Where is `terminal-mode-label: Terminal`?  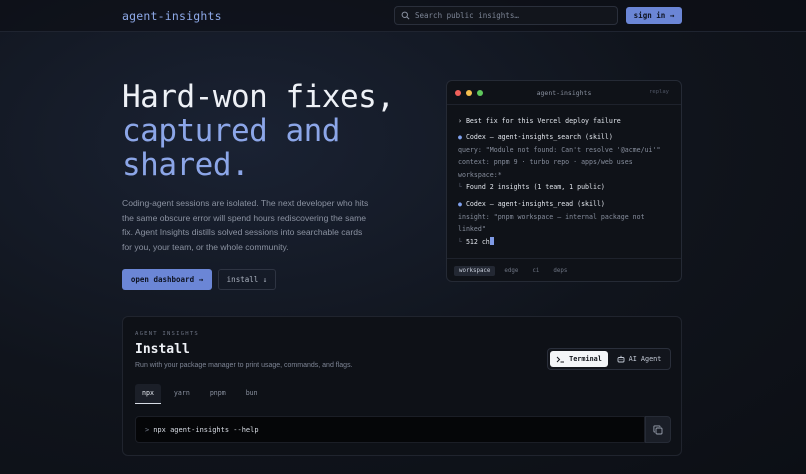
terminal-mode-label: Terminal is located at coordinates (585, 359).